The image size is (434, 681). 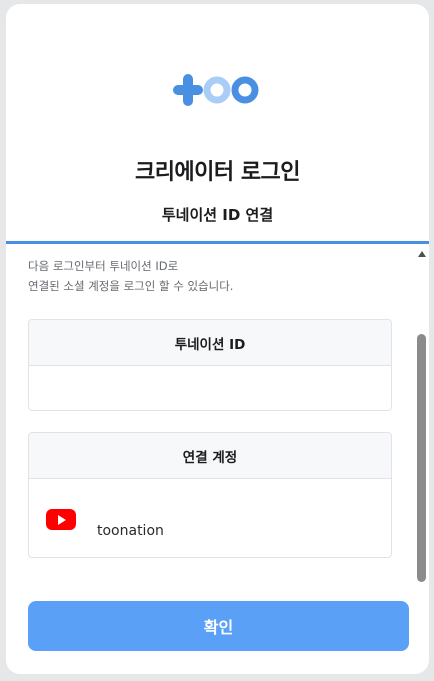 I want to click on toonation-id-header: 투네이션 ID, so click(x=210, y=343).